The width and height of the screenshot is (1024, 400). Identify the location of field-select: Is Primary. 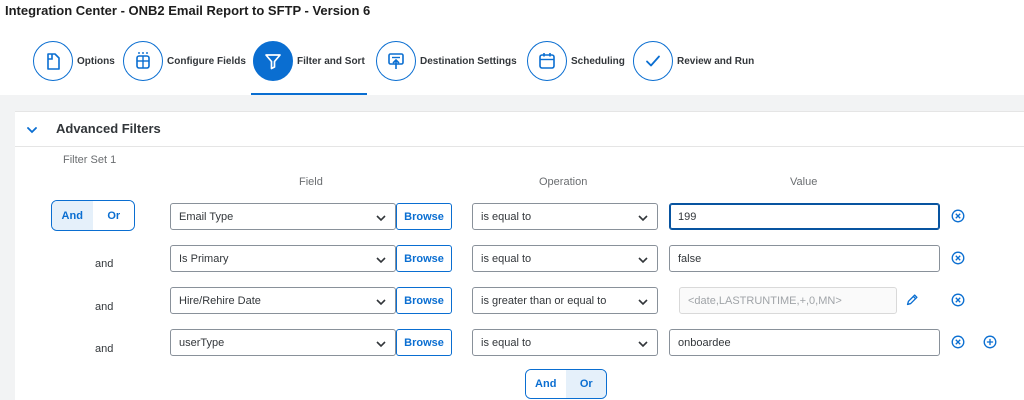
(283, 258).